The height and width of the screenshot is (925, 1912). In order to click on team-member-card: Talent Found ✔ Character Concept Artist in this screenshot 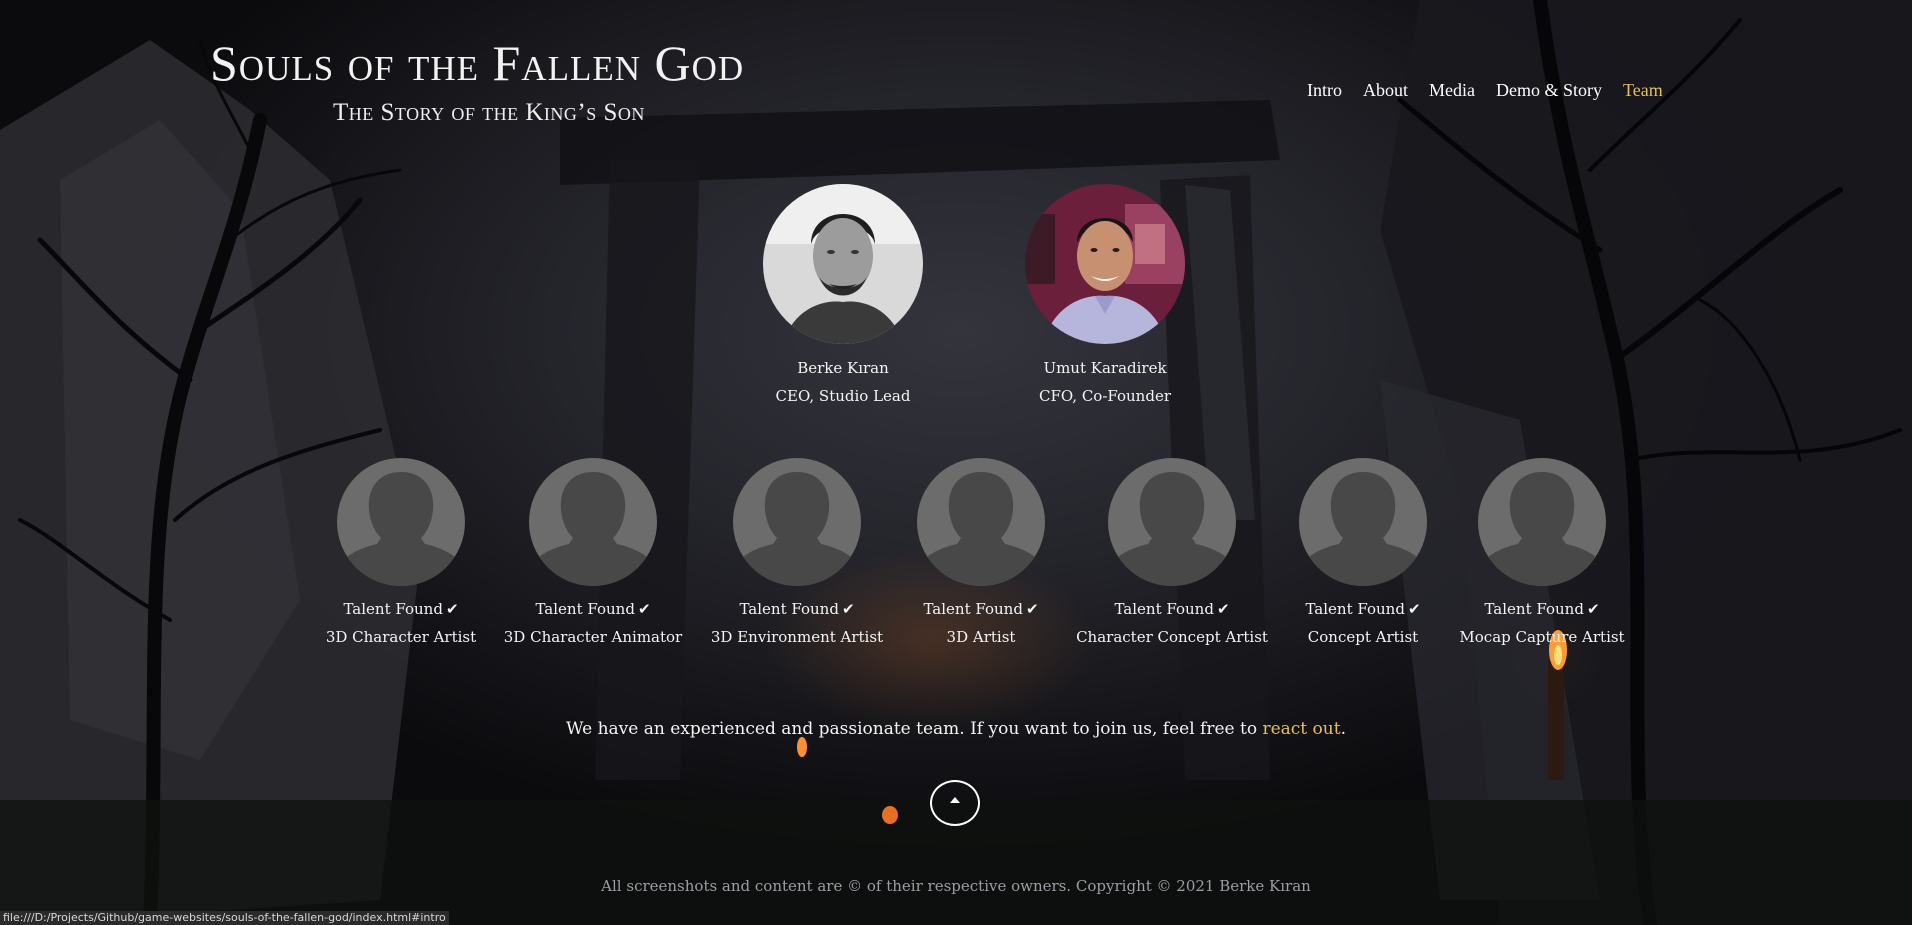, I will do `click(1172, 554)`.